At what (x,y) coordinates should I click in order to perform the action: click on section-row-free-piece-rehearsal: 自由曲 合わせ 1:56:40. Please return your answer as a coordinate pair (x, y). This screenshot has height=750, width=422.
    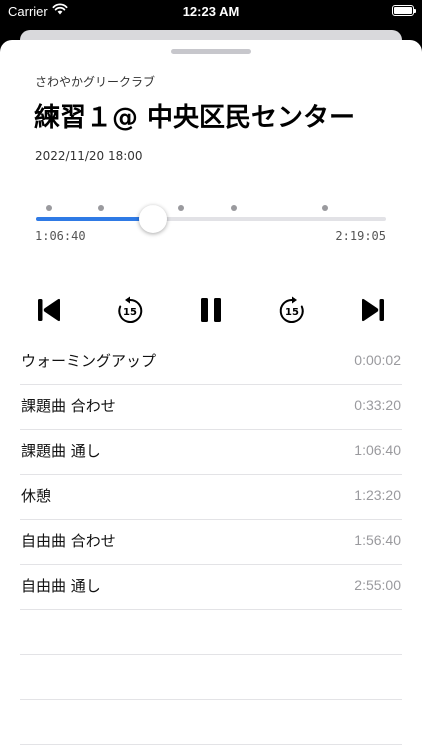
    Looking at the image, I should click on (211, 542).